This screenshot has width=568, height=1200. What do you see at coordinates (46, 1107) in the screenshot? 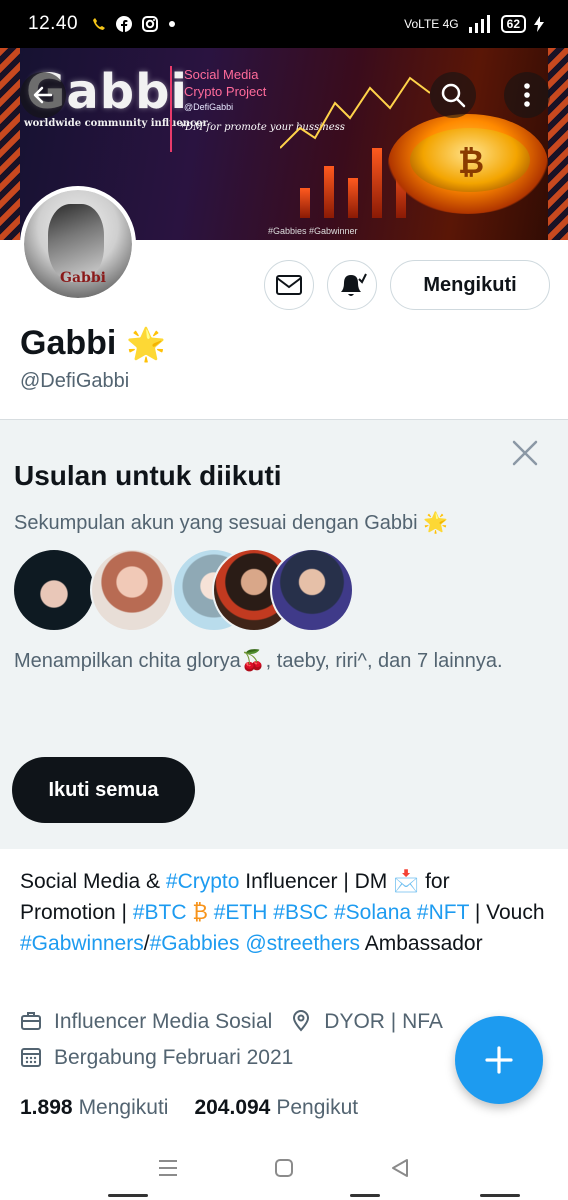
I see `following-count: 1.898` at bounding box center [46, 1107].